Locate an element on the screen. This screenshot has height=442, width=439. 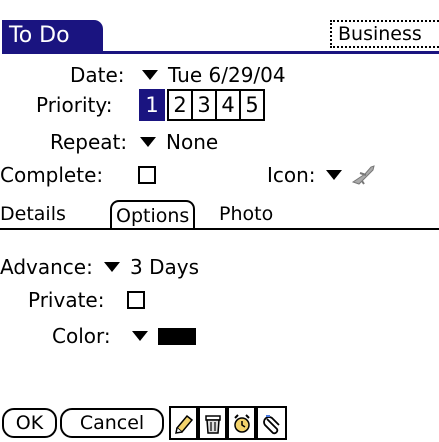
complete-label: Complete: is located at coordinates (52, 175).